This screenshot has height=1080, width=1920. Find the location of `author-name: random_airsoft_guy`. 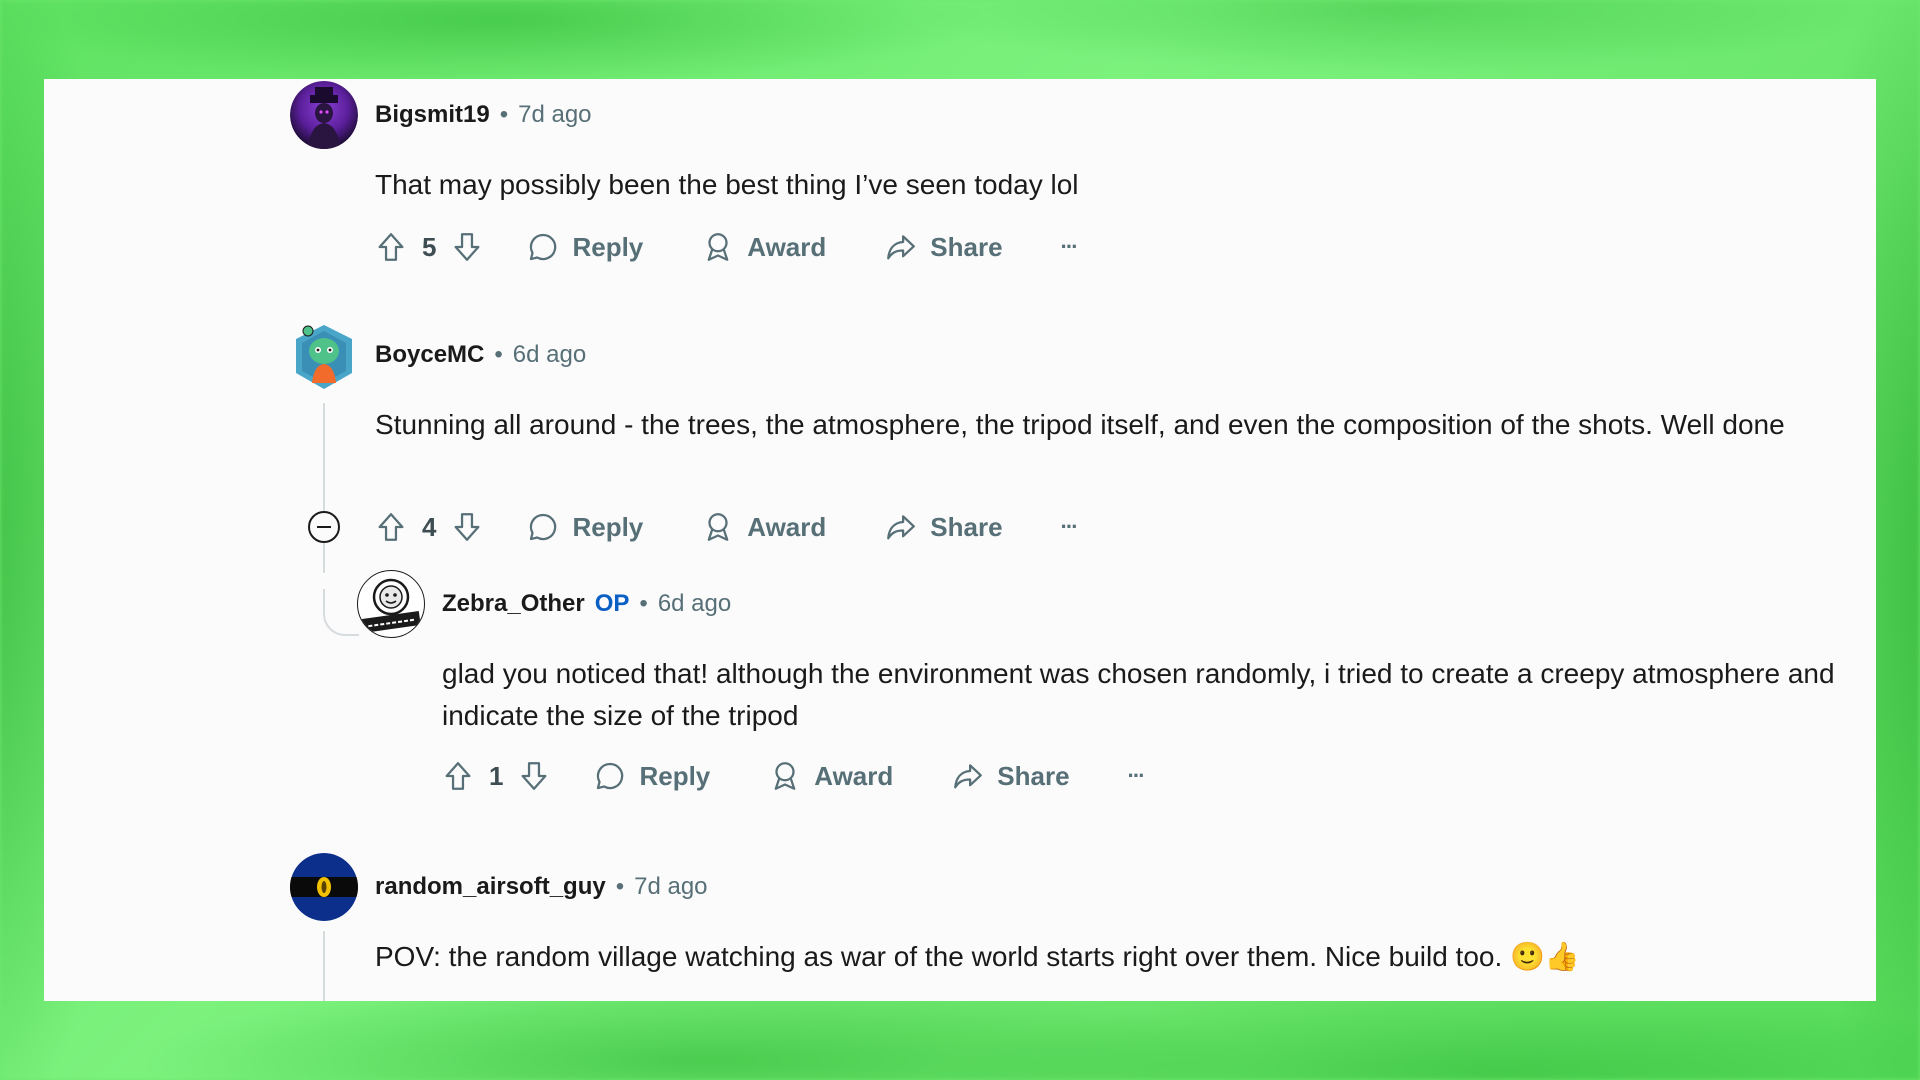

author-name: random_airsoft_guy is located at coordinates (490, 887).